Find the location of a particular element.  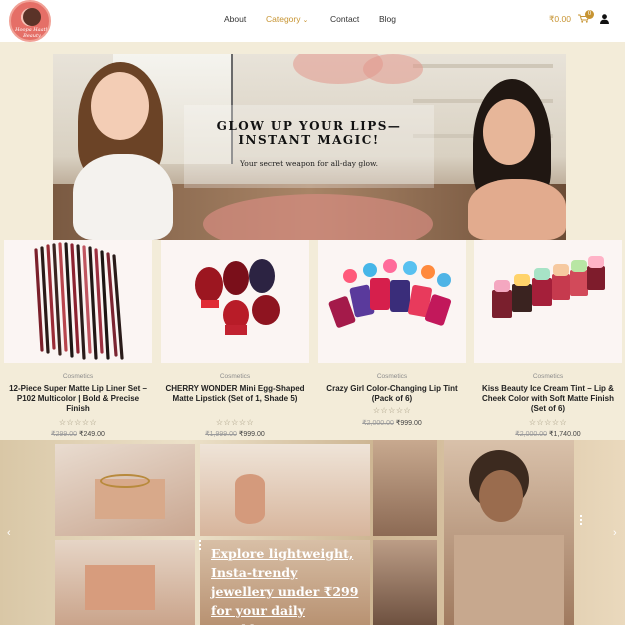

lip-tint-image is located at coordinates (390, 293).